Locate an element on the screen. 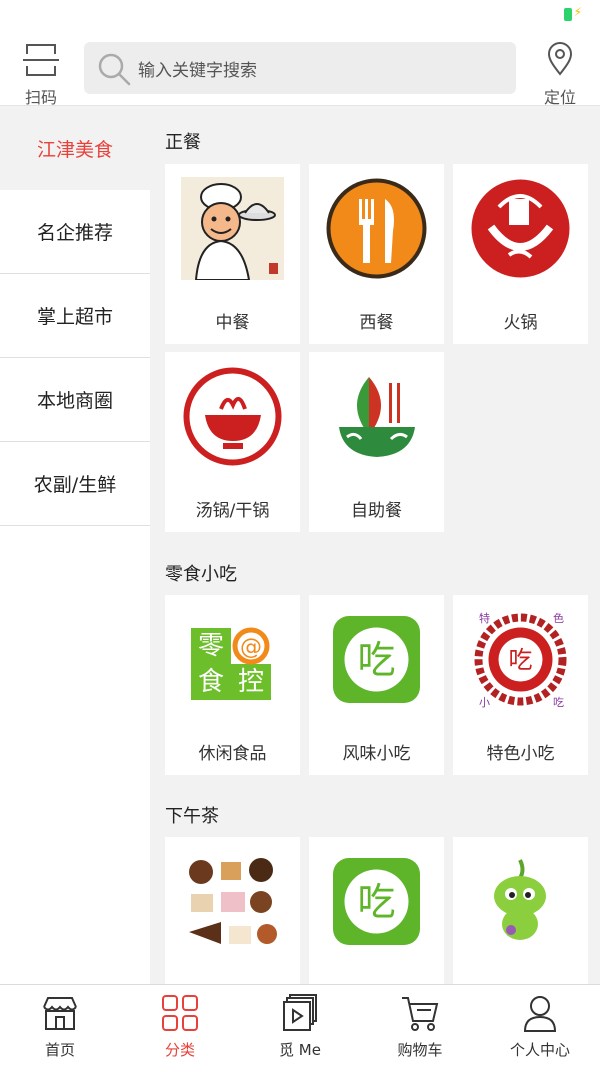 Image resolution: width=600 pixels, height=1067 pixels. tab-home-label: 首页 is located at coordinates (59, 1050).